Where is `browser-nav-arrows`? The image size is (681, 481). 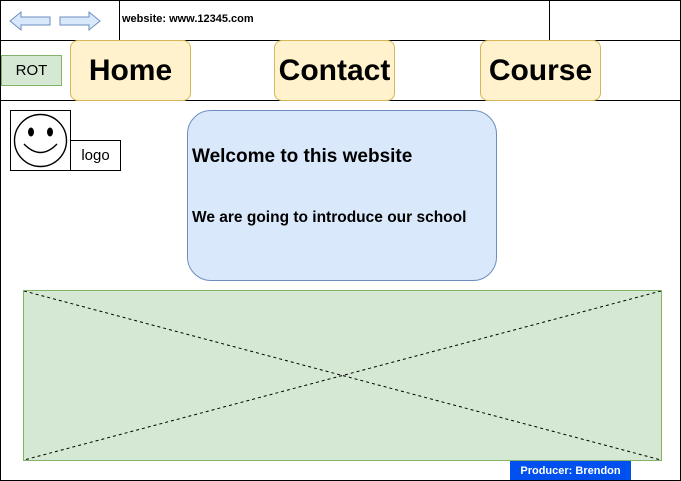
browser-nav-arrows is located at coordinates (58, 21).